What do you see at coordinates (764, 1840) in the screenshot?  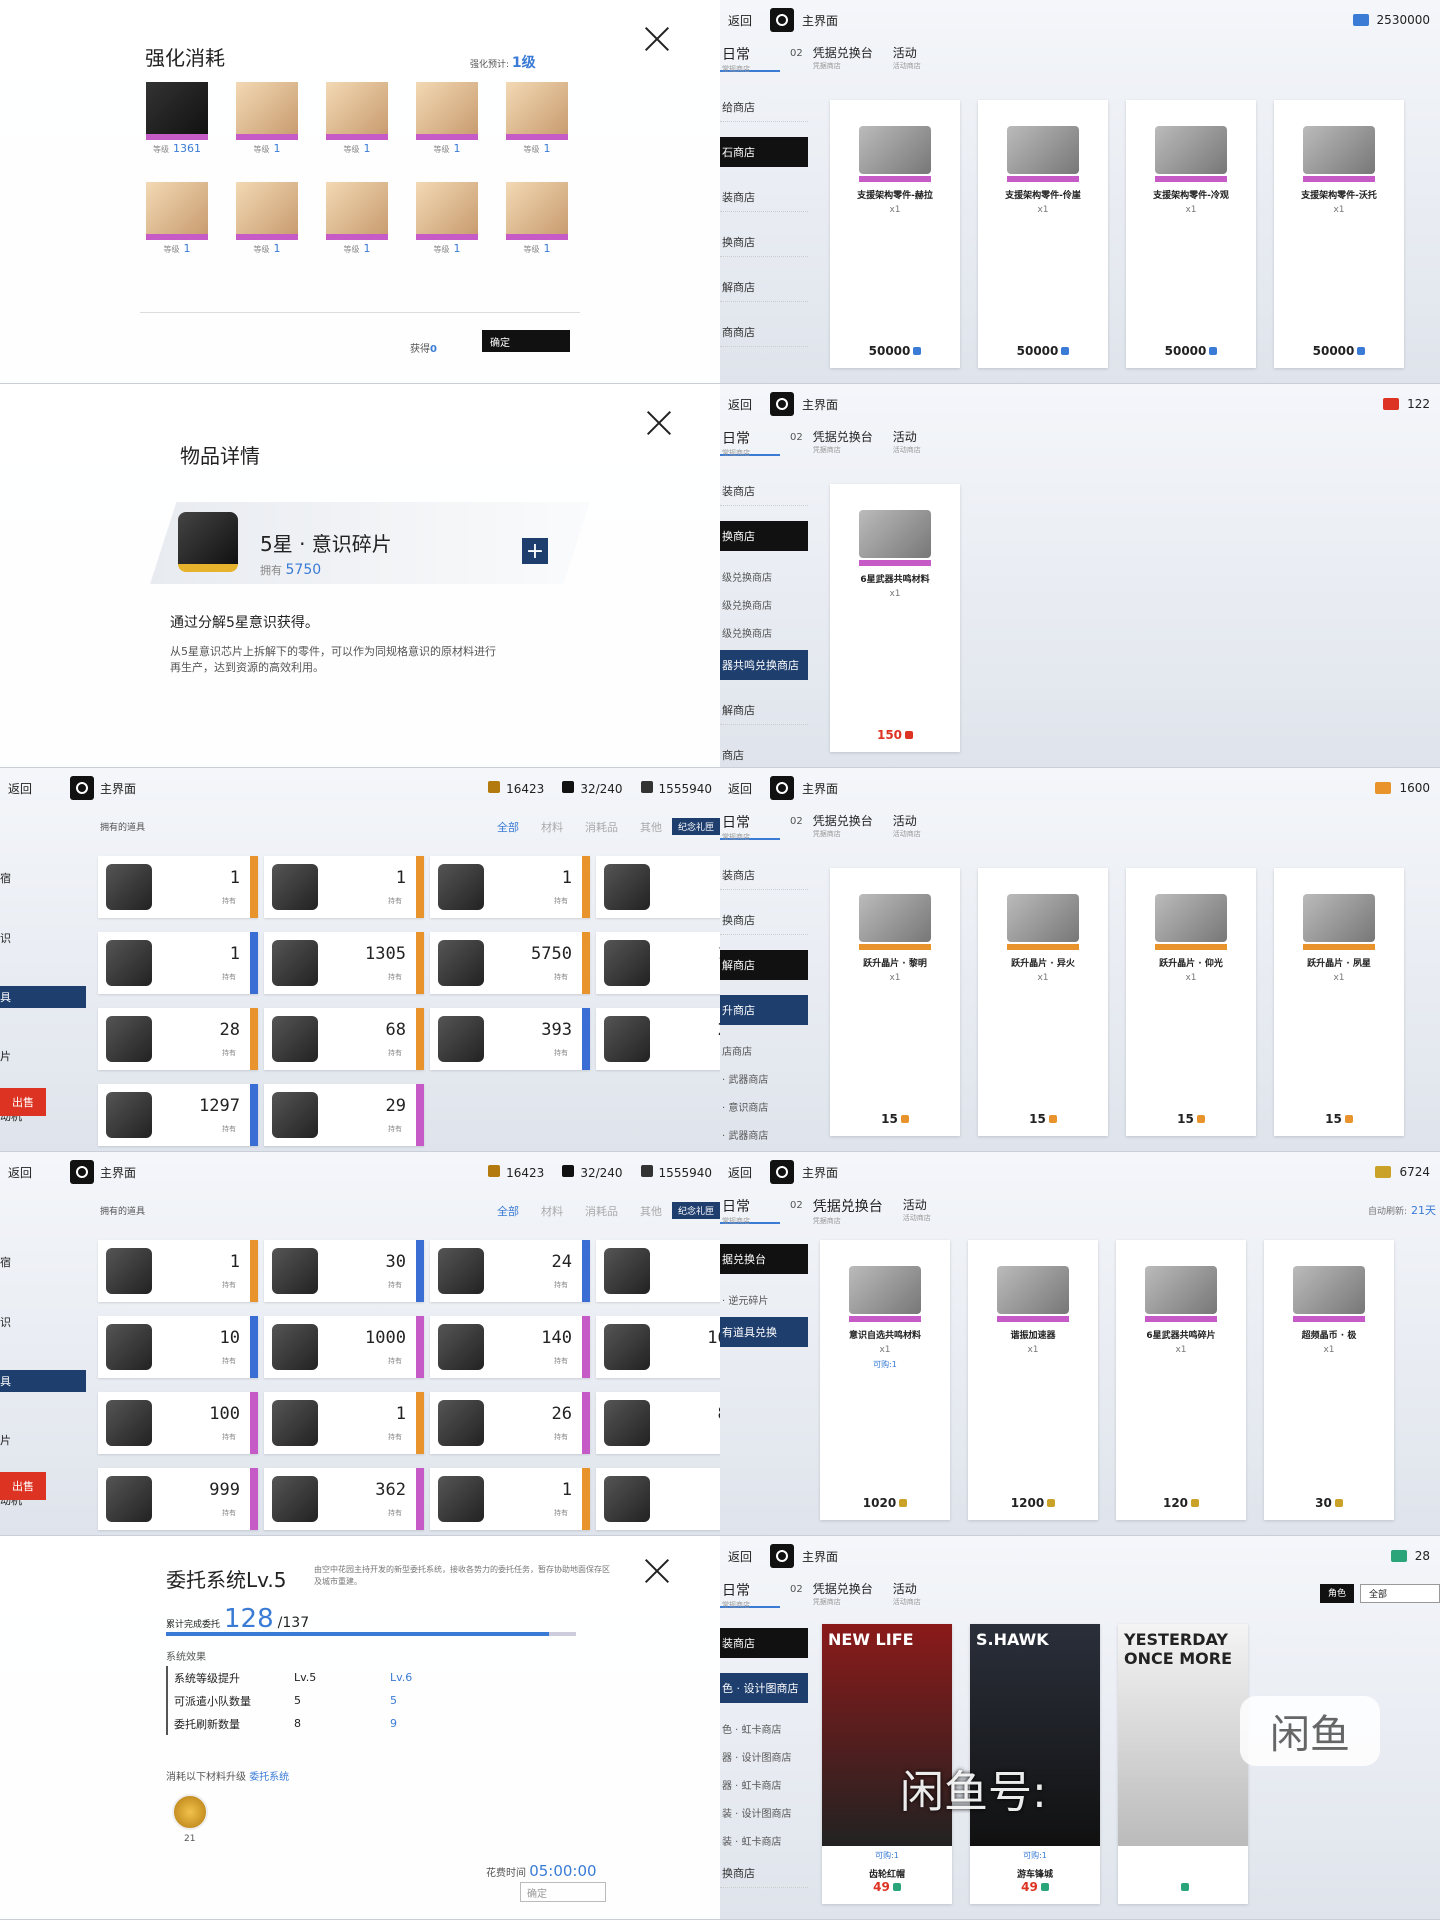 I see `sidebar-item: 装 · 虹卡商店` at bounding box center [764, 1840].